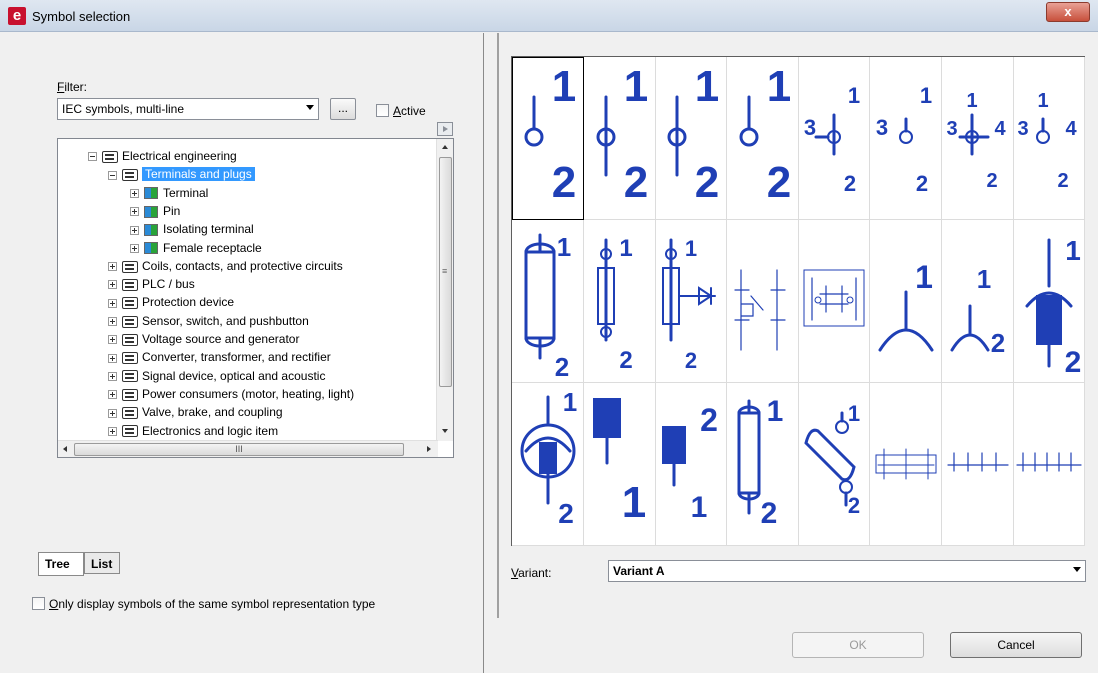 The width and height of the screenshot is (1098, 673). I want to click on symbol-cell-female-block-1: 1, so click(619, 464).